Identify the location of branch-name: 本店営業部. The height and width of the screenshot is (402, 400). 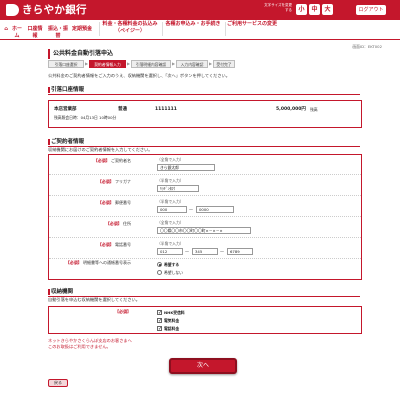
(65, 109).